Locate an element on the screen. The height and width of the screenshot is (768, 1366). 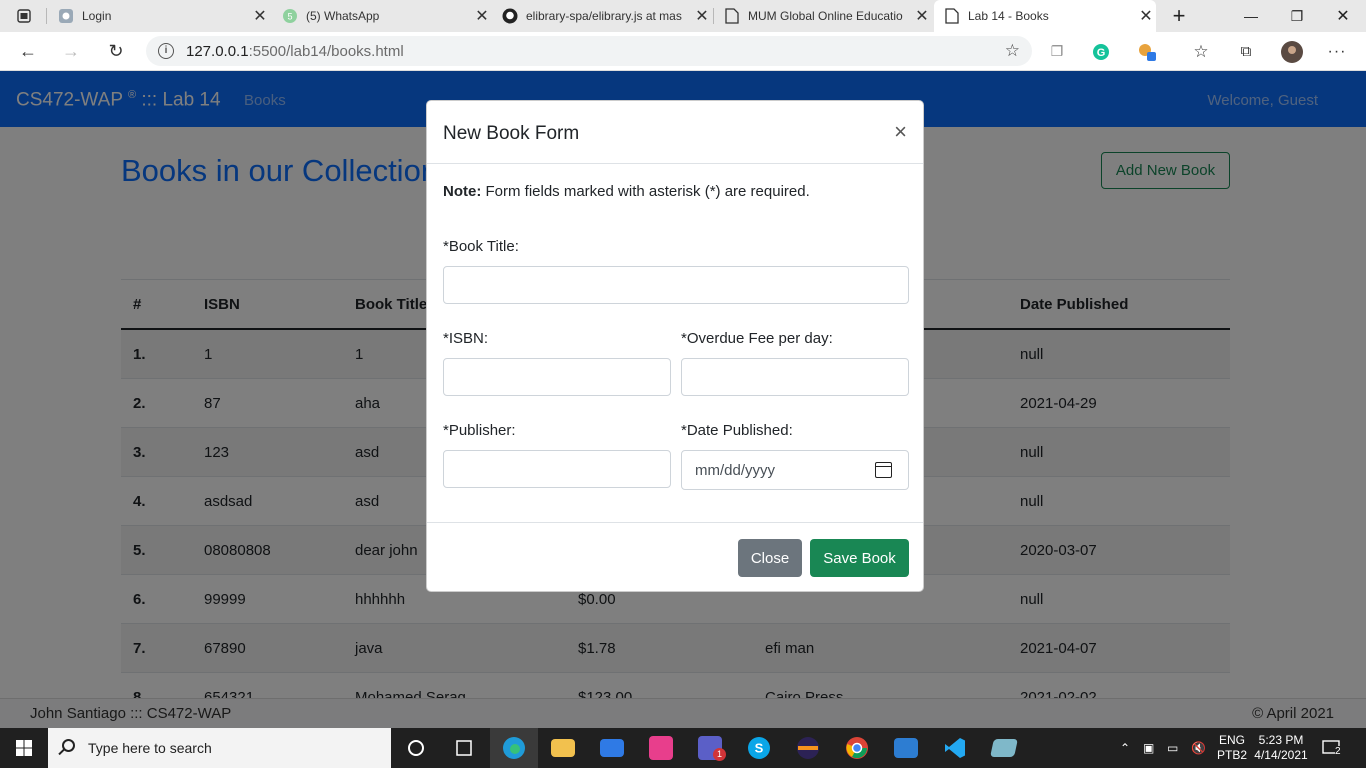
back-icon: ← is located at coordinates (28, 51).